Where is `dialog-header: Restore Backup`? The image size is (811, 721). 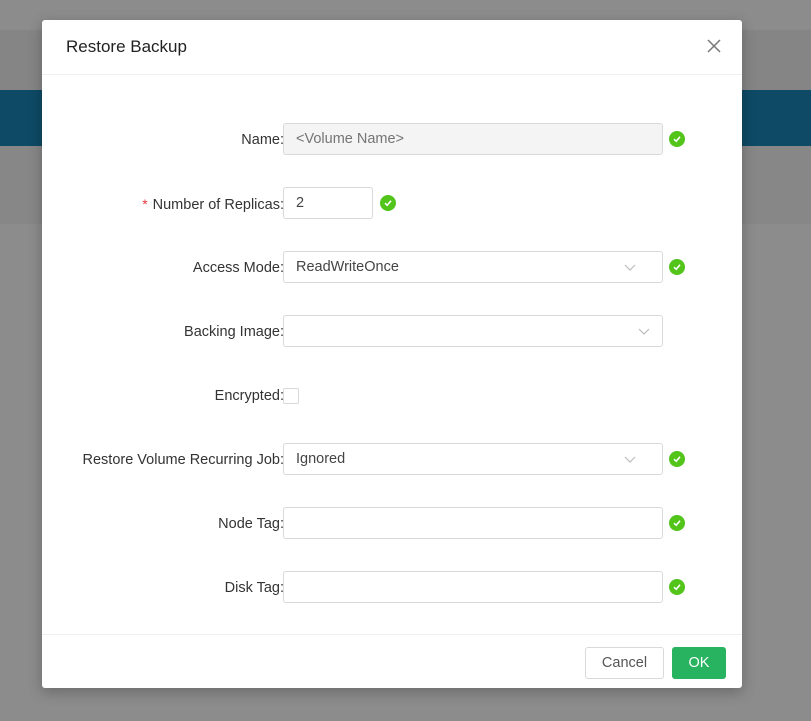 dialog-header: Restore Backup is located at coordinates (392, 47).